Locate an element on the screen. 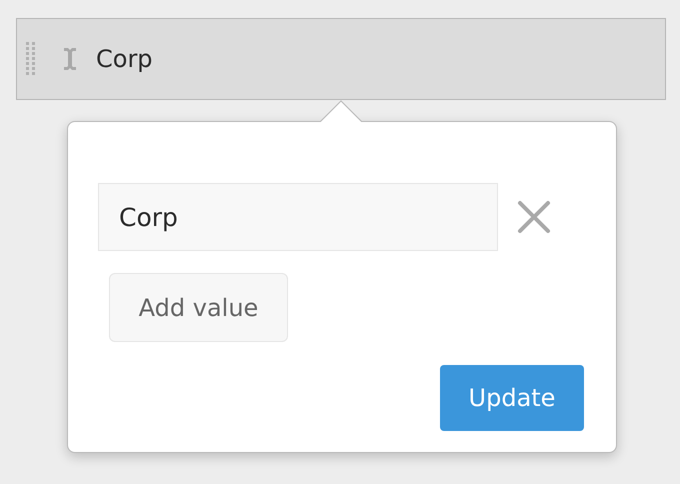 This screenshot has width=680, height=484. text-cursor-icon is located at coordinates (70, 59).